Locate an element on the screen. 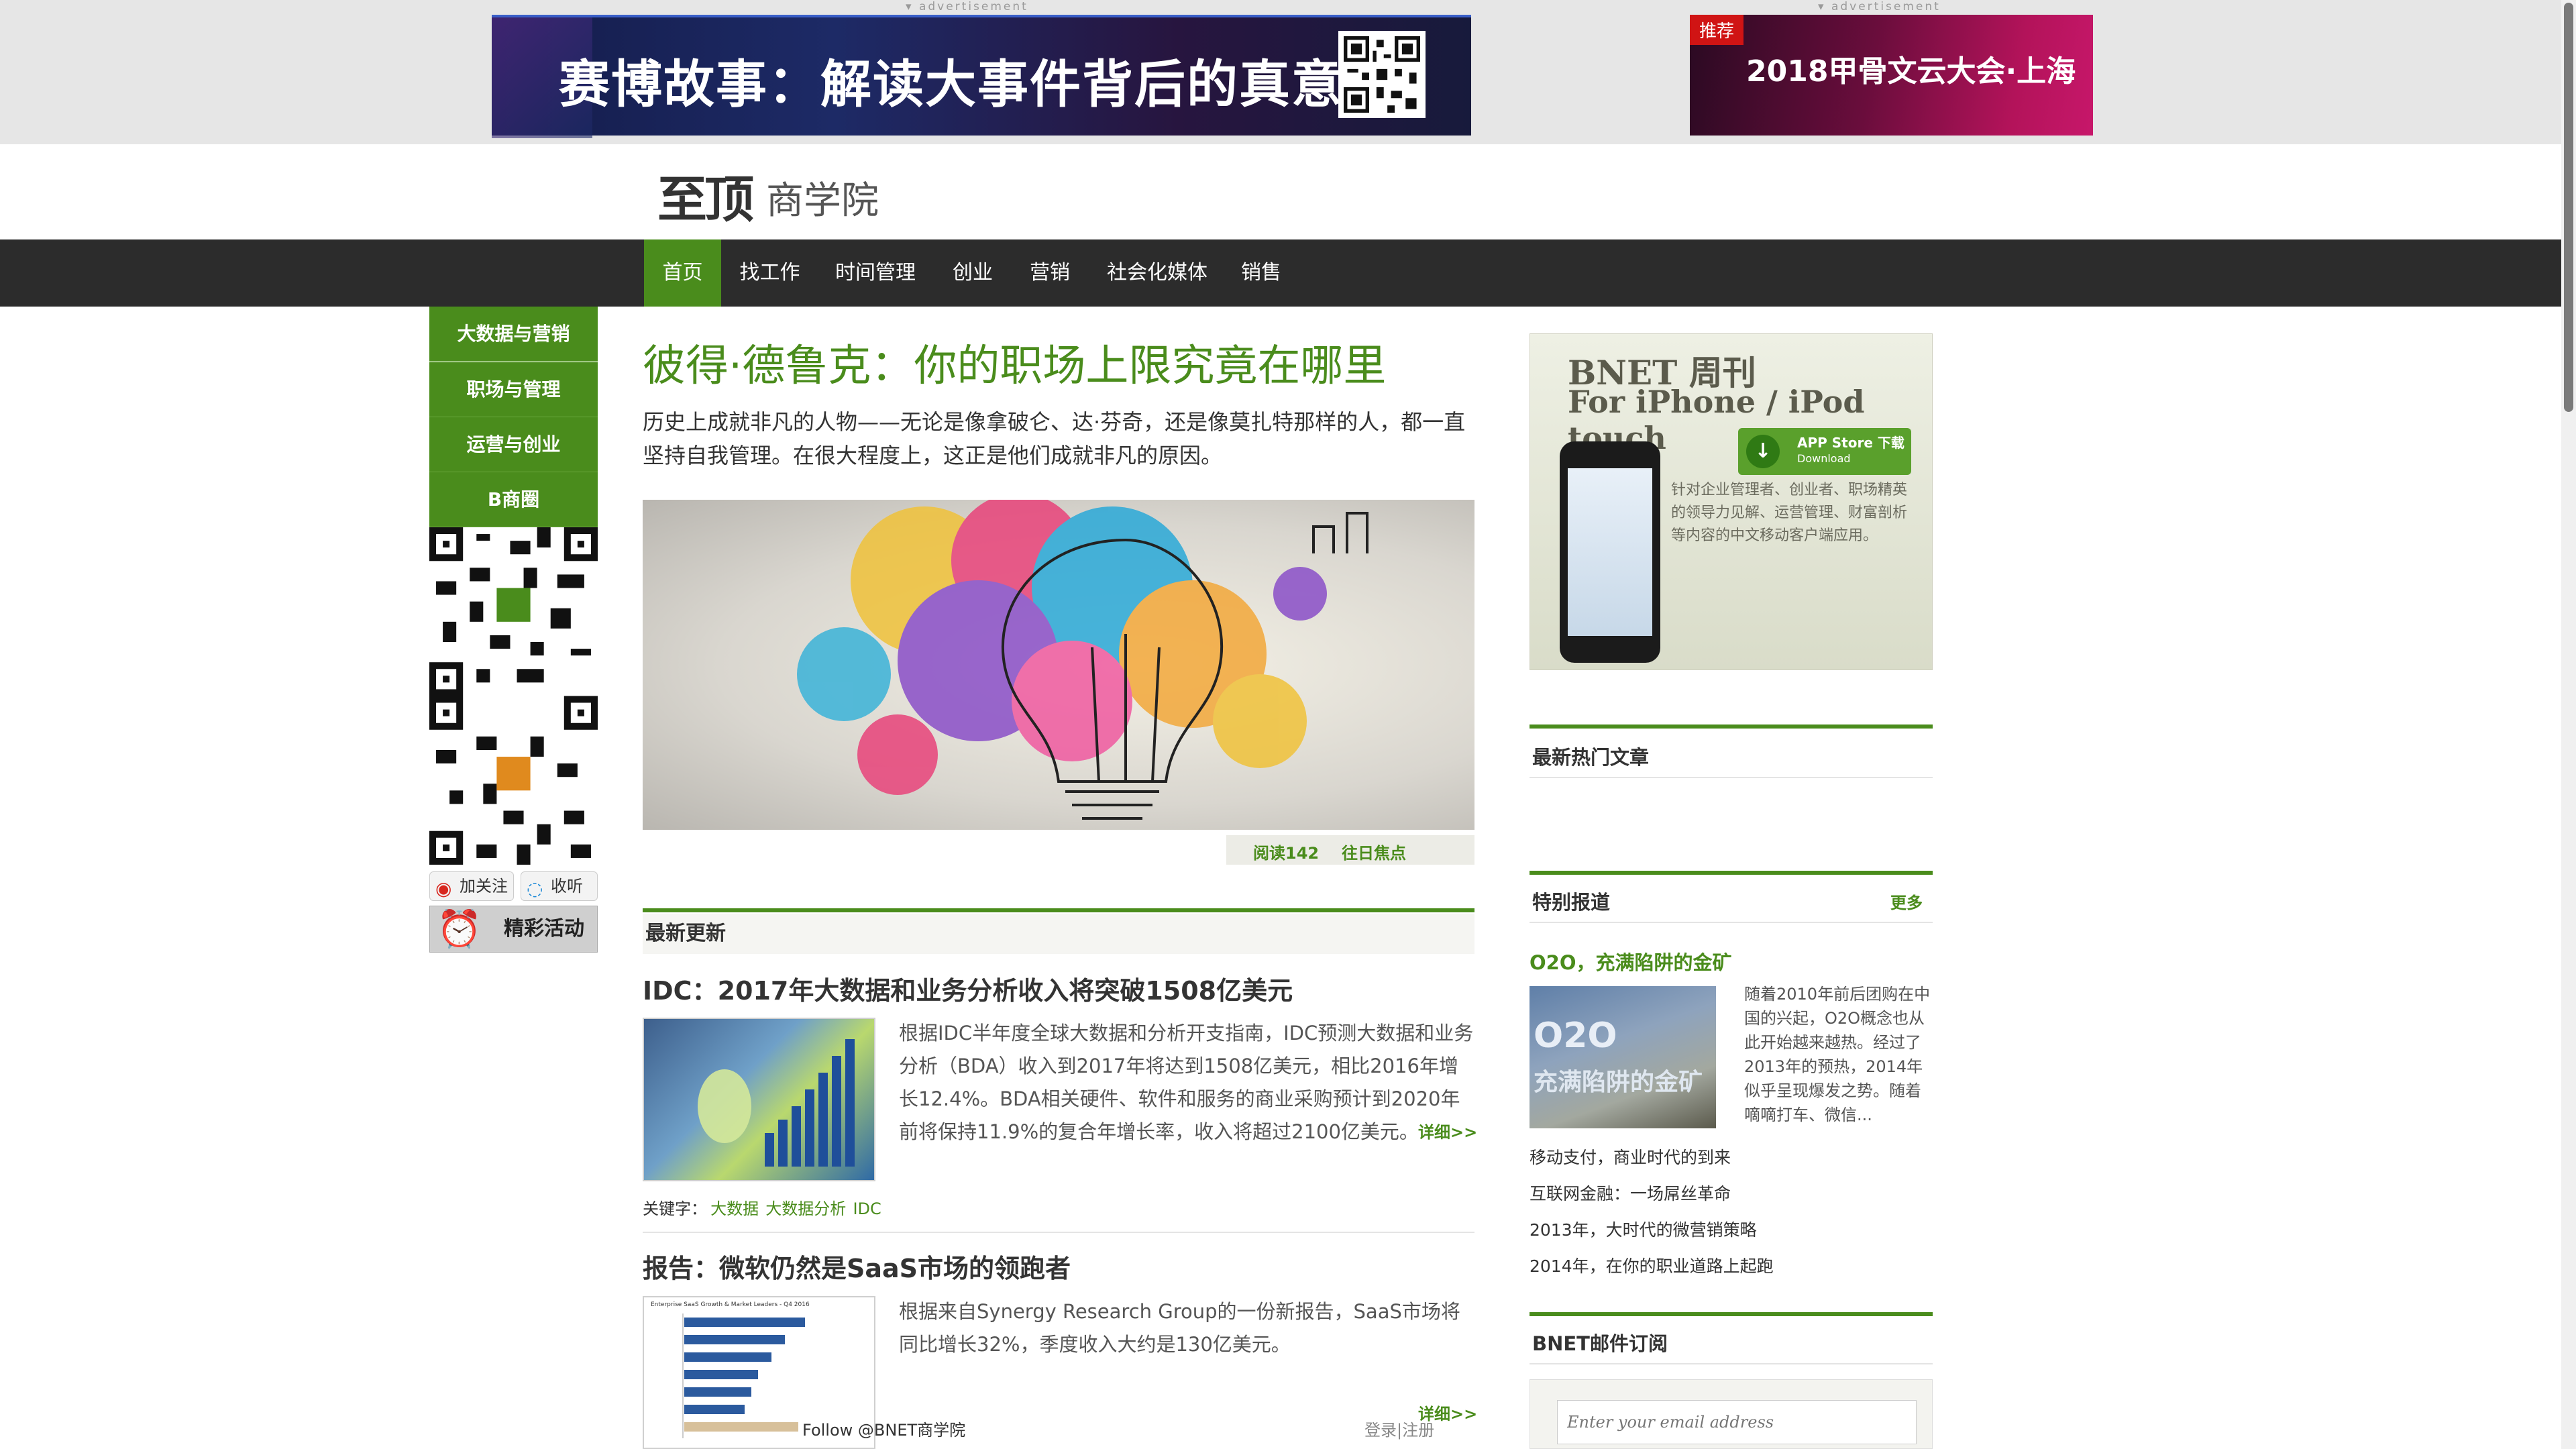 This screenshot has width=2576, height=1449. newsletter-heading: BNET邮件订阅 is located at coordinates (1600, 1343).